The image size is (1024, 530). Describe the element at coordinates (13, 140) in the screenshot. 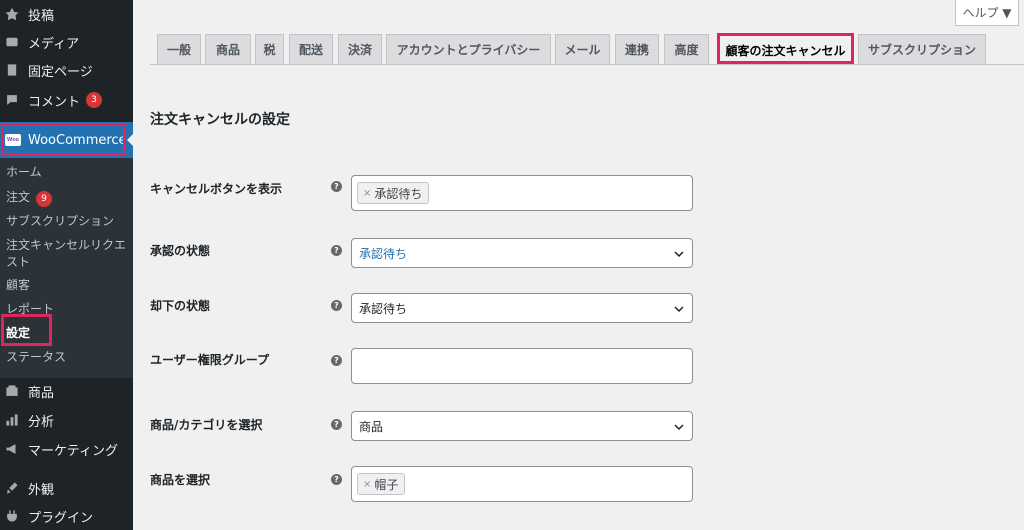

I see `woocommerce-logo-icon: Woo` at that location.